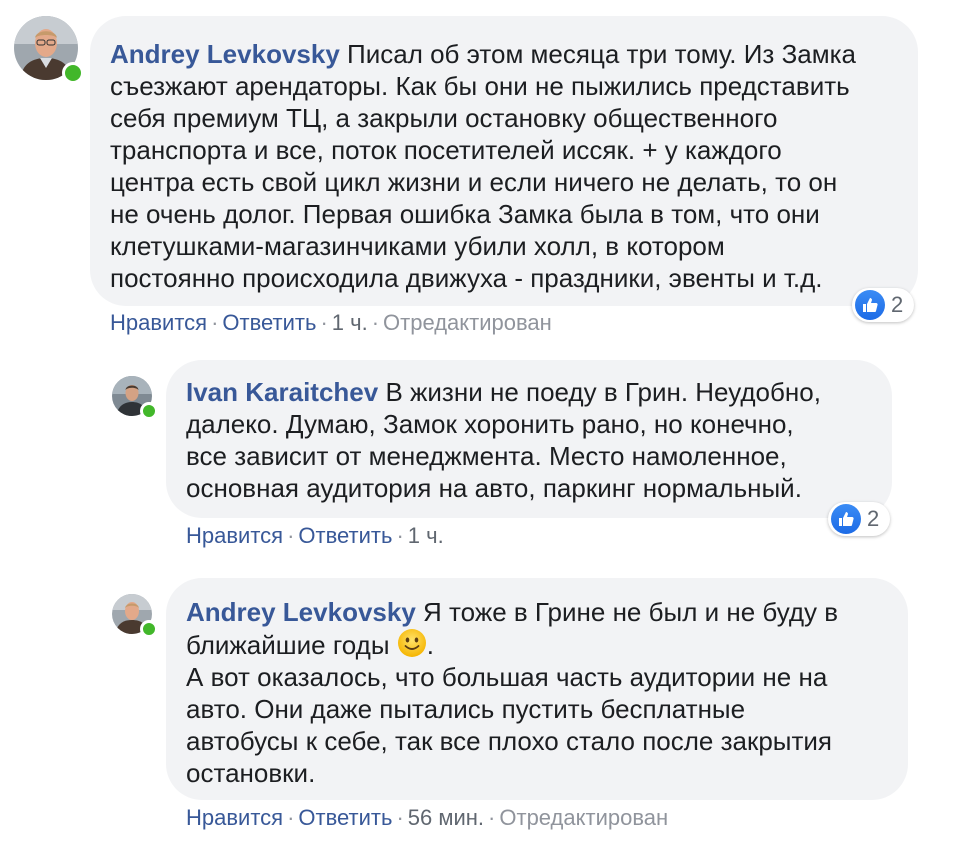 The width and height of the screenshot is (956, 846). What do you see at coordinates (288, 645) in the screenshot?
I see `comment-text: ближайшие годы` at bounding box center [288, 645].